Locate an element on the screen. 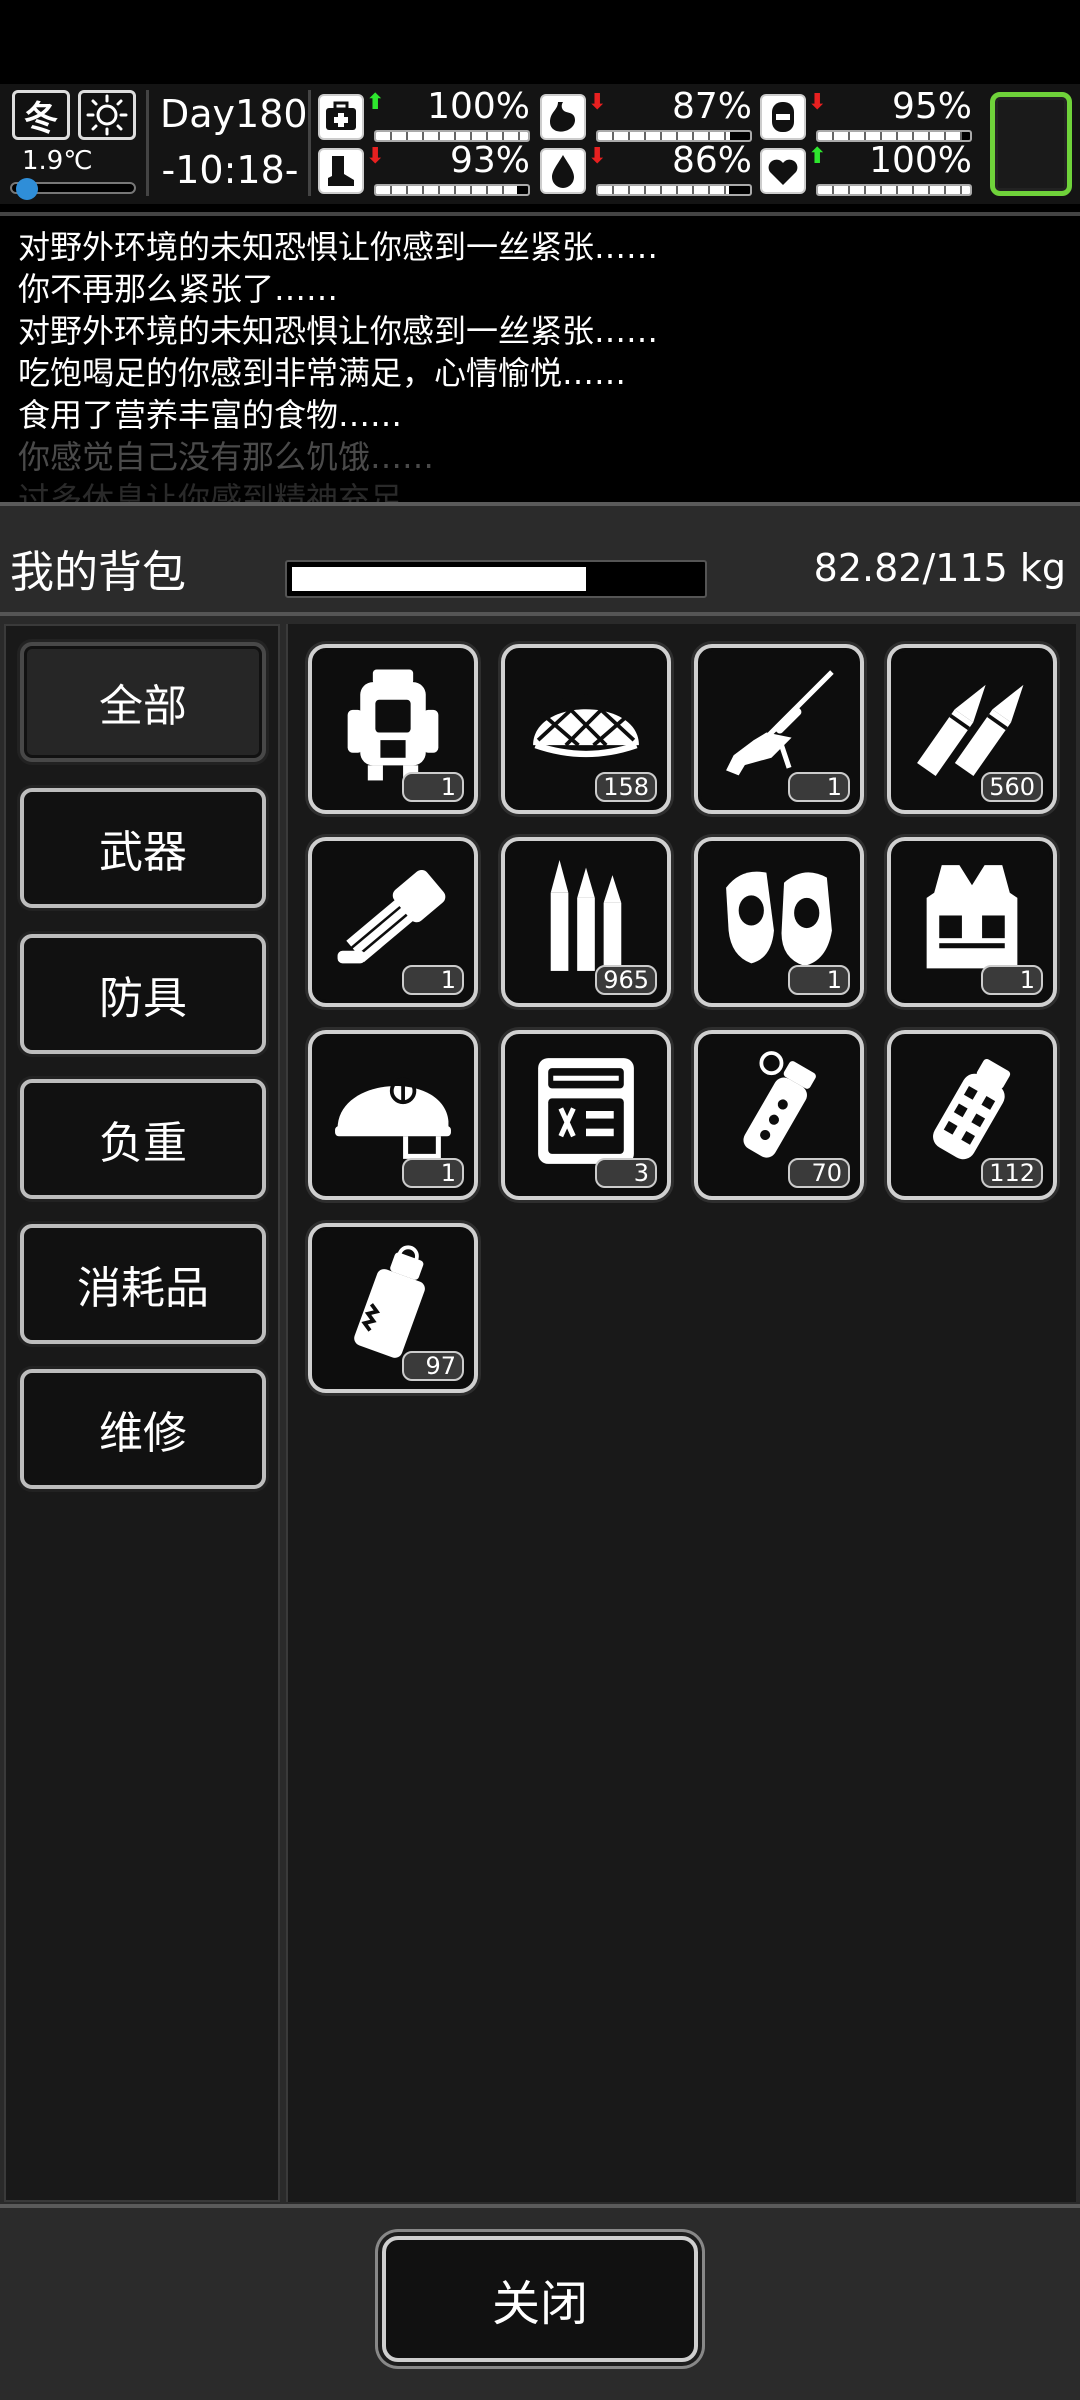 The height and width of the screenshot is (2400, 1080). hunger-value: 87% is located at coordinates (711, 106).